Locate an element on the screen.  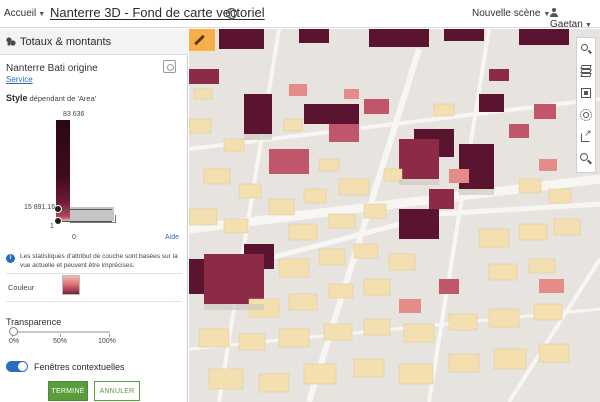
service-link: Service is located at coordinates (19, 79).